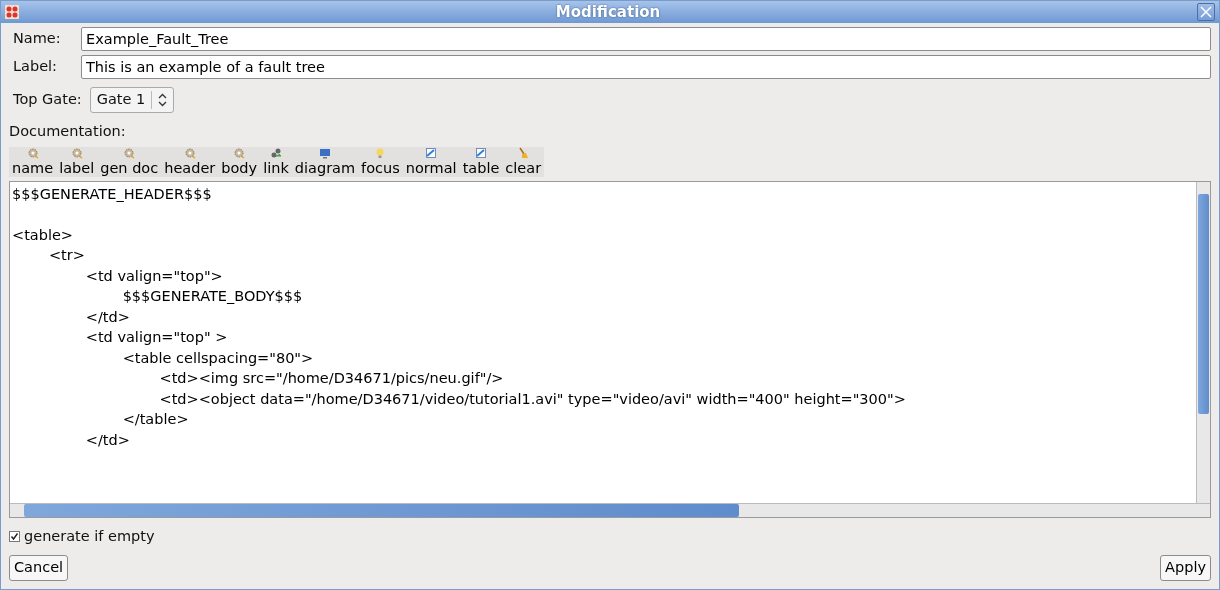 The image size is (1220, 590). Describe the element at coordinates (33, 161) in the screenshot. I see `toolbar-button: name` at that location.